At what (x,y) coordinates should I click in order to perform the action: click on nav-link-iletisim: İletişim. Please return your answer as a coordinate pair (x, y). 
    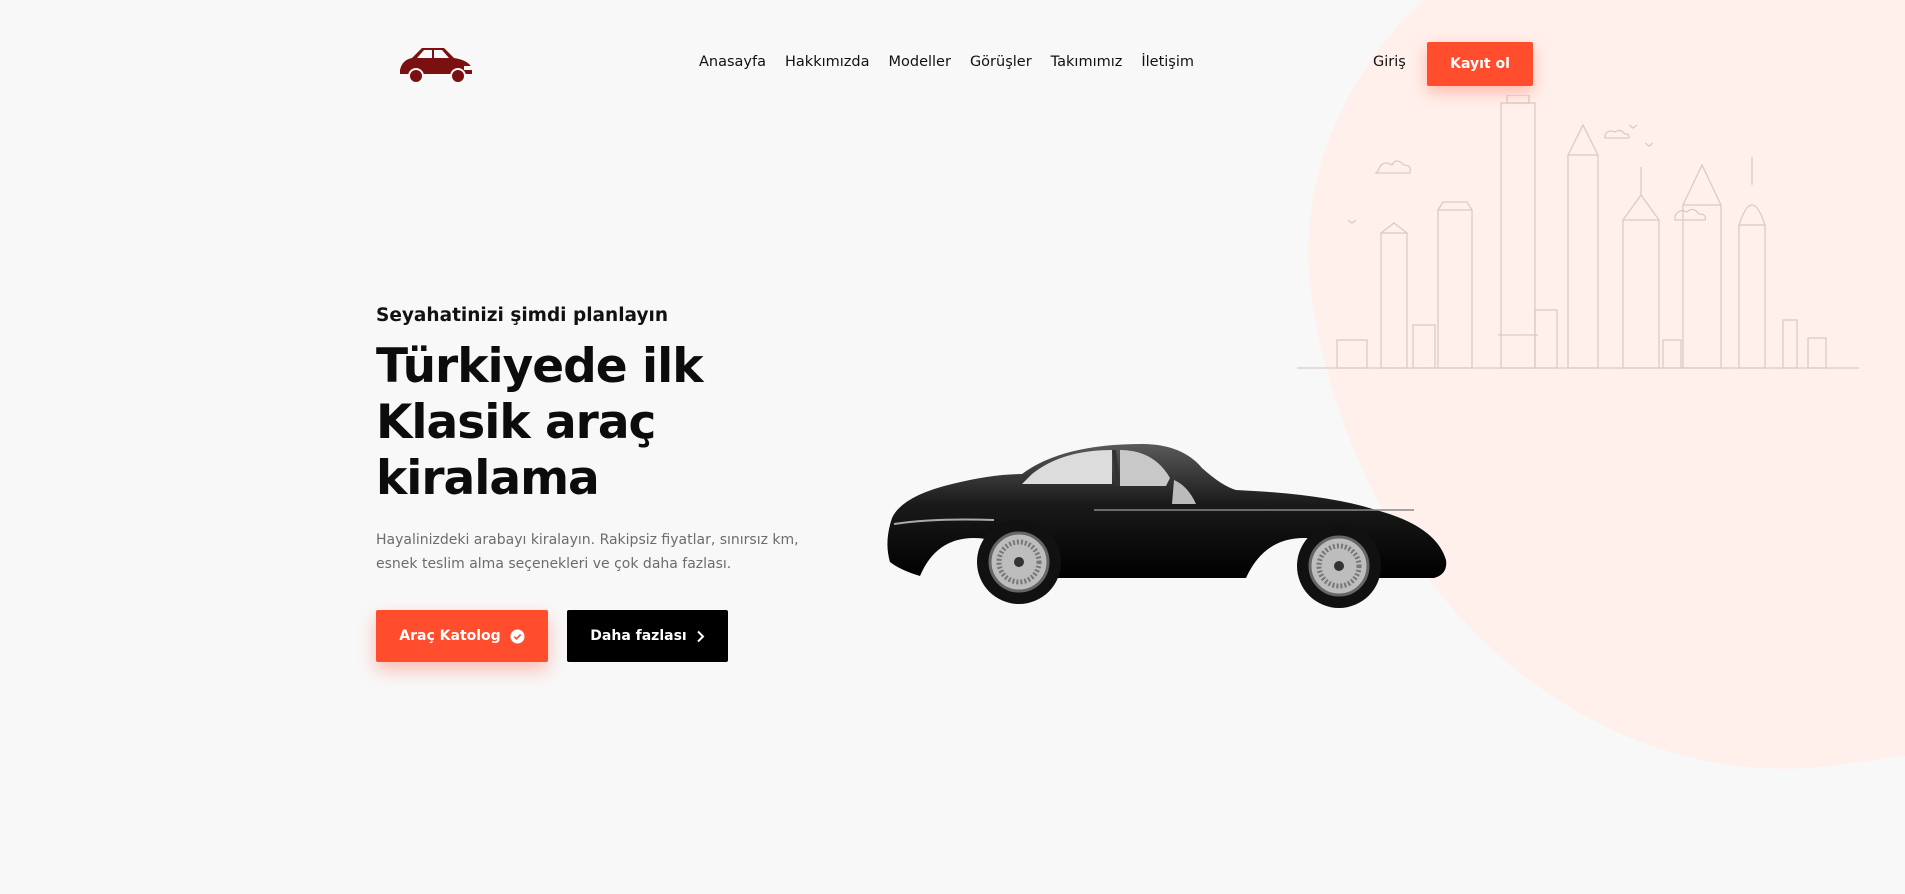
    Looking at the image, I should click on (1167, 62).